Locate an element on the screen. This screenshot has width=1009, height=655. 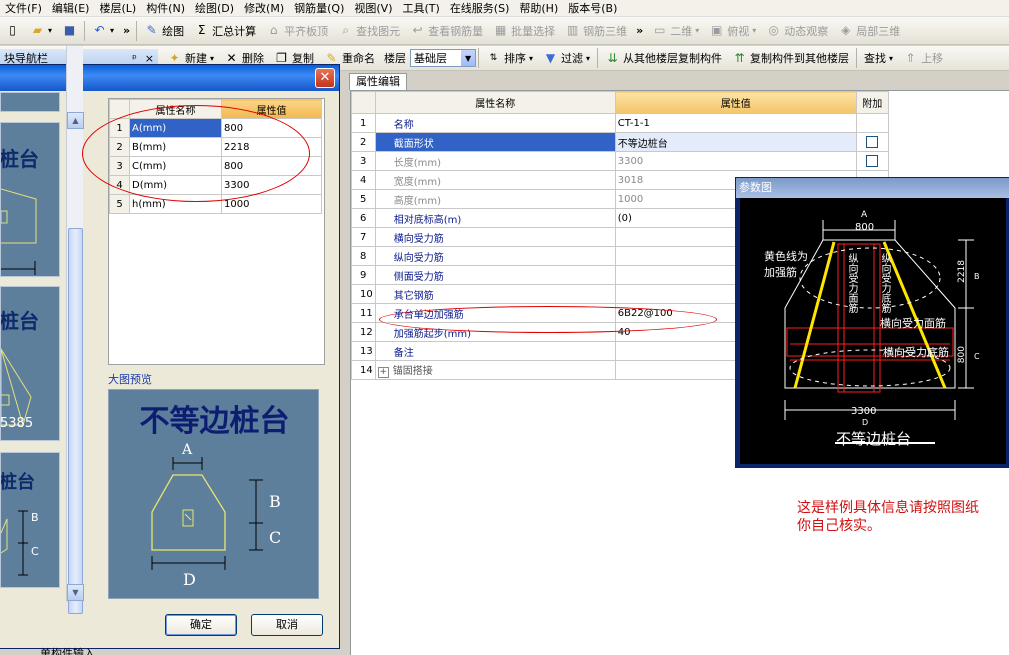
menu-item: 楼层(L) is located at coordinates (117, 8).